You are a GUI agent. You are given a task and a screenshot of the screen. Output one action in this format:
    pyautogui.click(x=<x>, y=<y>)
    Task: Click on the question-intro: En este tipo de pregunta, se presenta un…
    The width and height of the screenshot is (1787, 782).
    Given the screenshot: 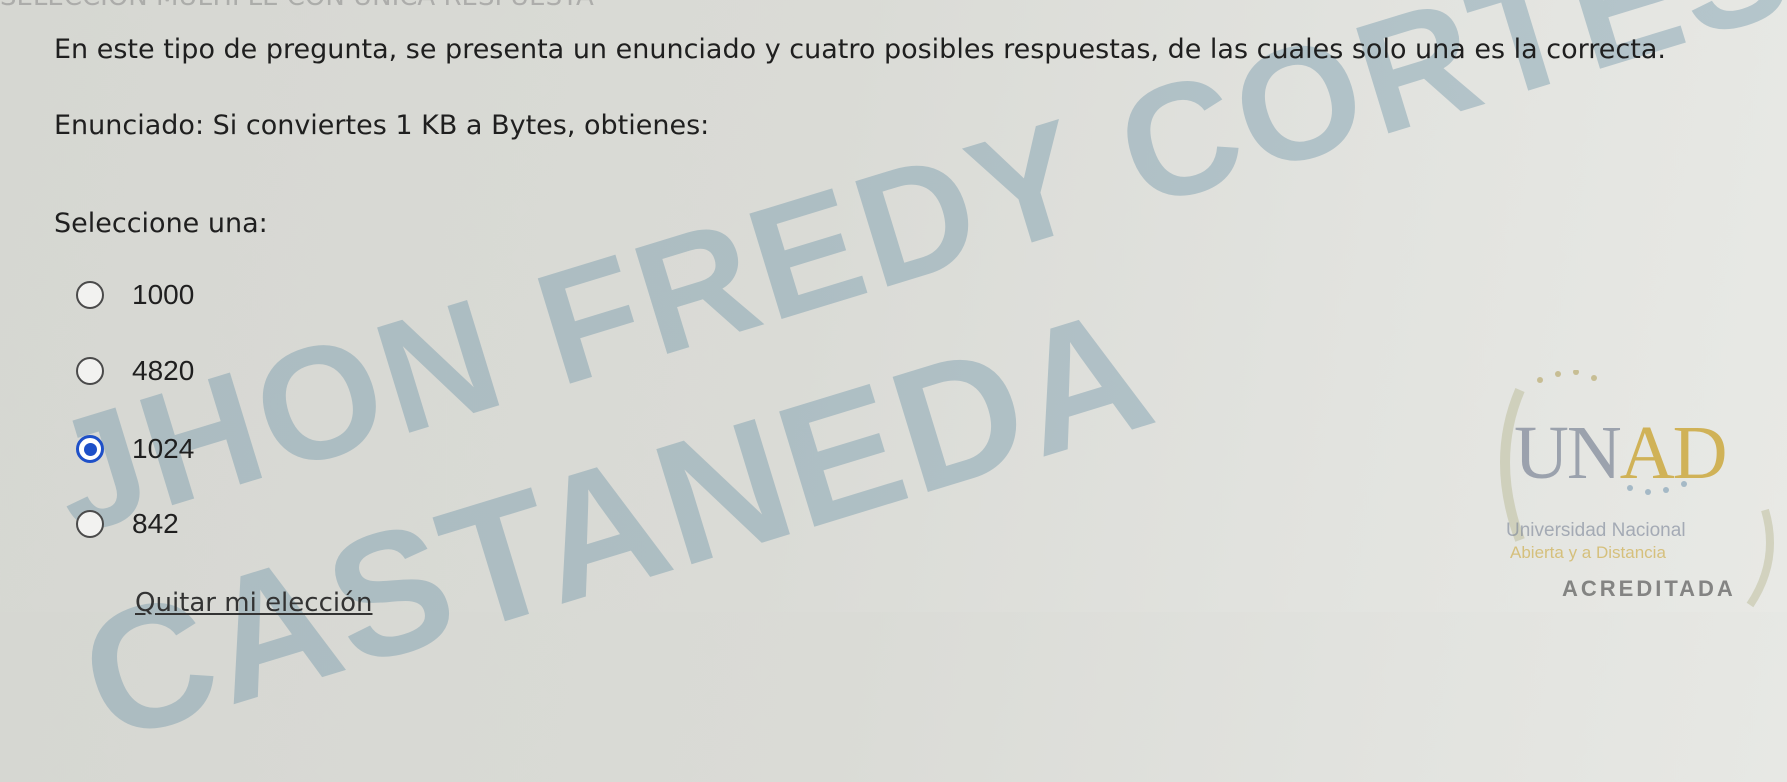 What is the action you would take?
    pyautogui.click(x=860, y=49)
    